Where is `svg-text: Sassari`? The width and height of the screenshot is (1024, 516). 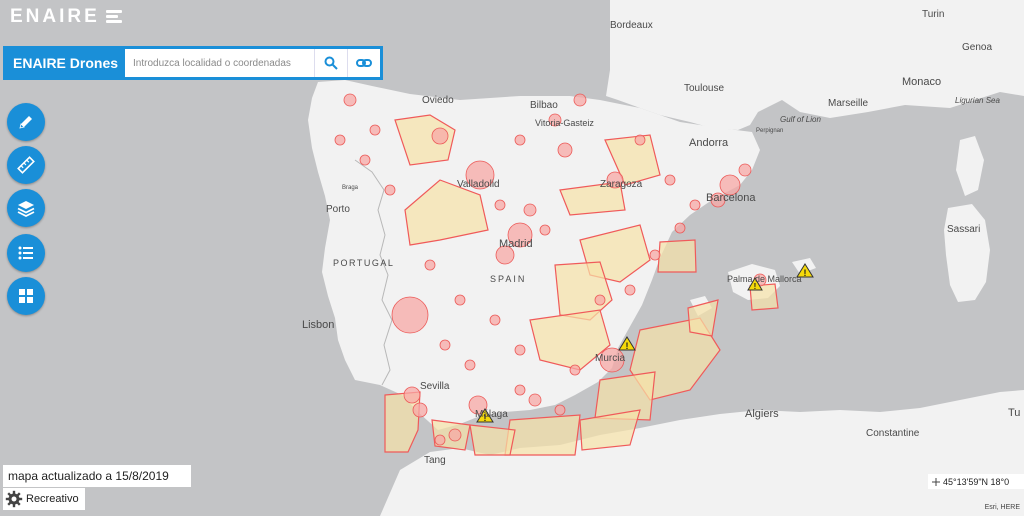
svg-text: Sassari is located at coordinates (963, 229).